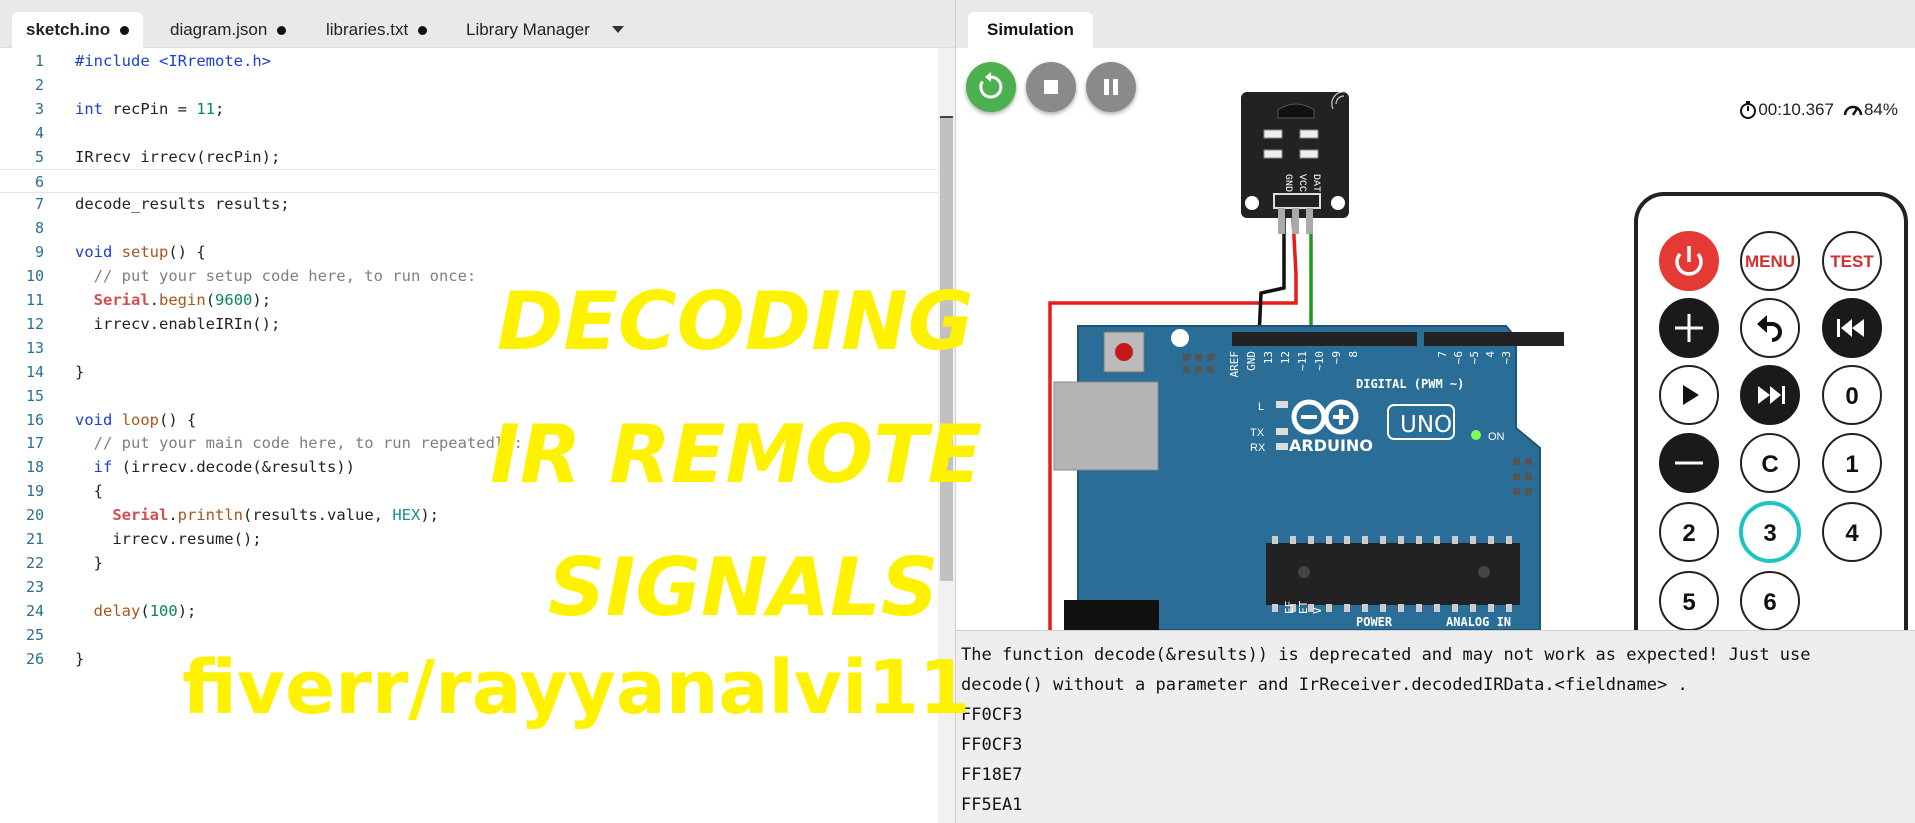  Describe the element at coordinates (477, 157) in the screenshot. I see `code-line: 5 IRrecv irrecv(recPin);` at that location.